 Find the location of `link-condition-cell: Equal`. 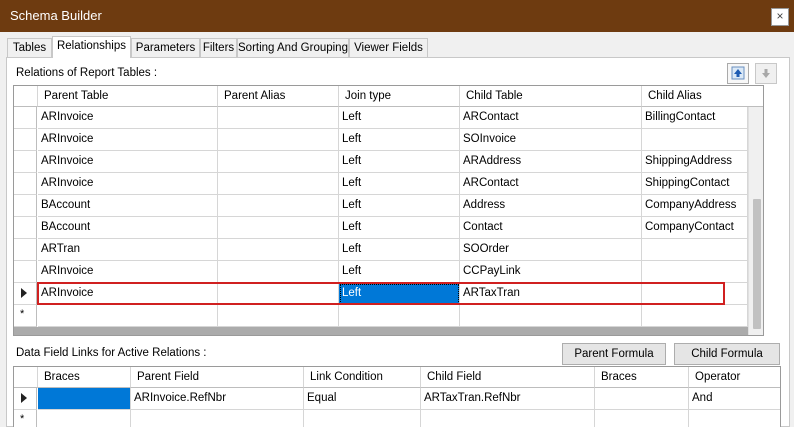

link-condition-cell: Equal is located at coordinates (362, 399).